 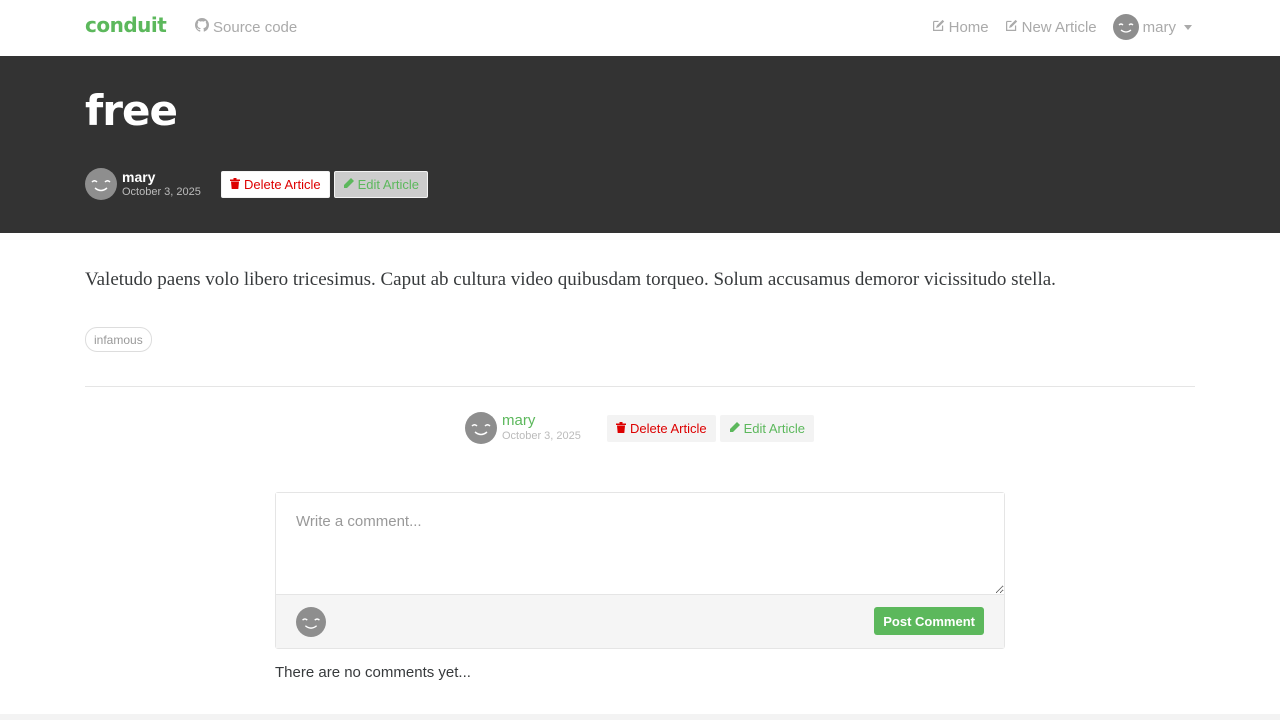 What do you see at coordinates (255, 27) in the screenshot?
I see `source-code-label: Source code` at bounding box center [255, 27].